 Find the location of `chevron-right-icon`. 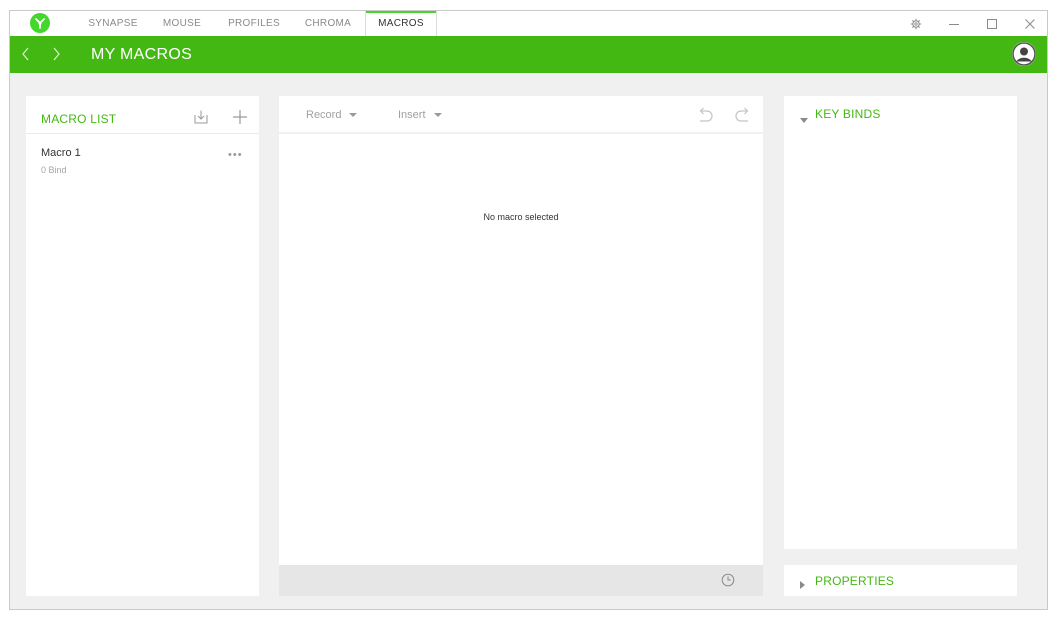

chevron-right-icon is located at coordinates (56, 54).